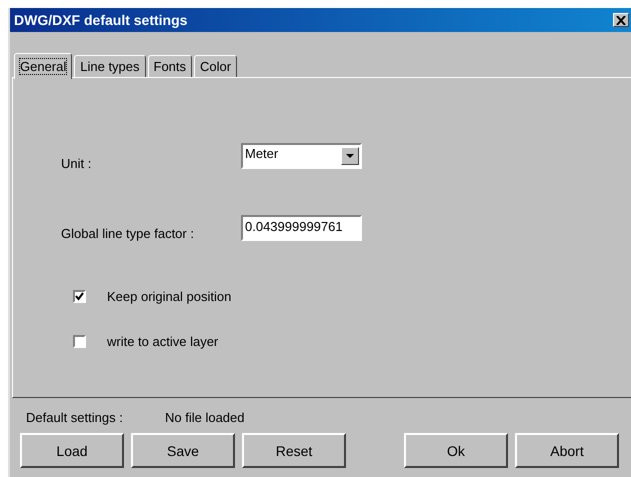 This screenshot has height=477, width=631. Describe the element at coordinates (110, 66) in the screenshot. I see `tab: Line types` at that location.